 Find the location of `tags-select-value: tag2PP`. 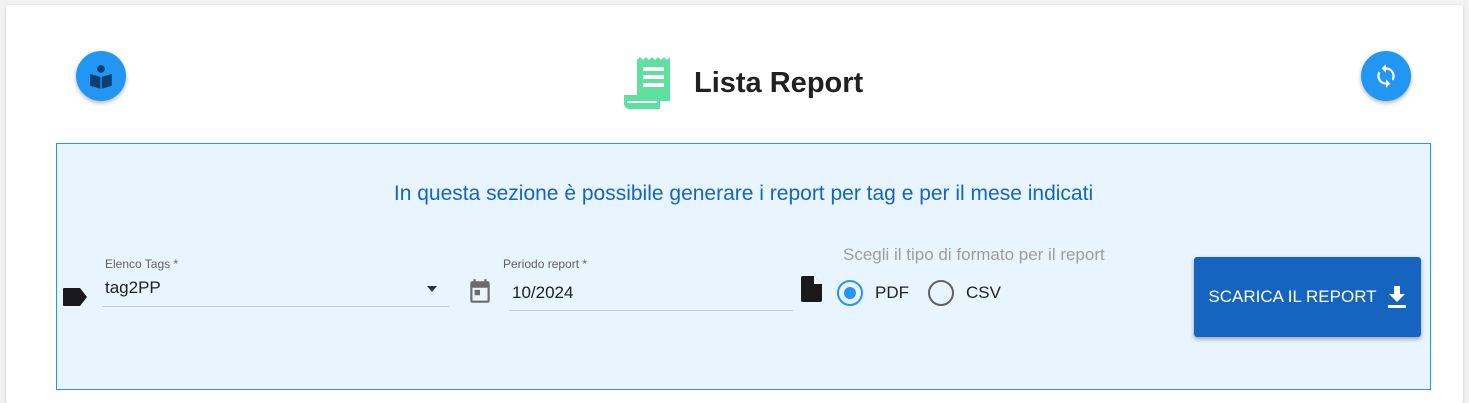

tags-select-value: tag2PP is located at coordinates (133, 287).